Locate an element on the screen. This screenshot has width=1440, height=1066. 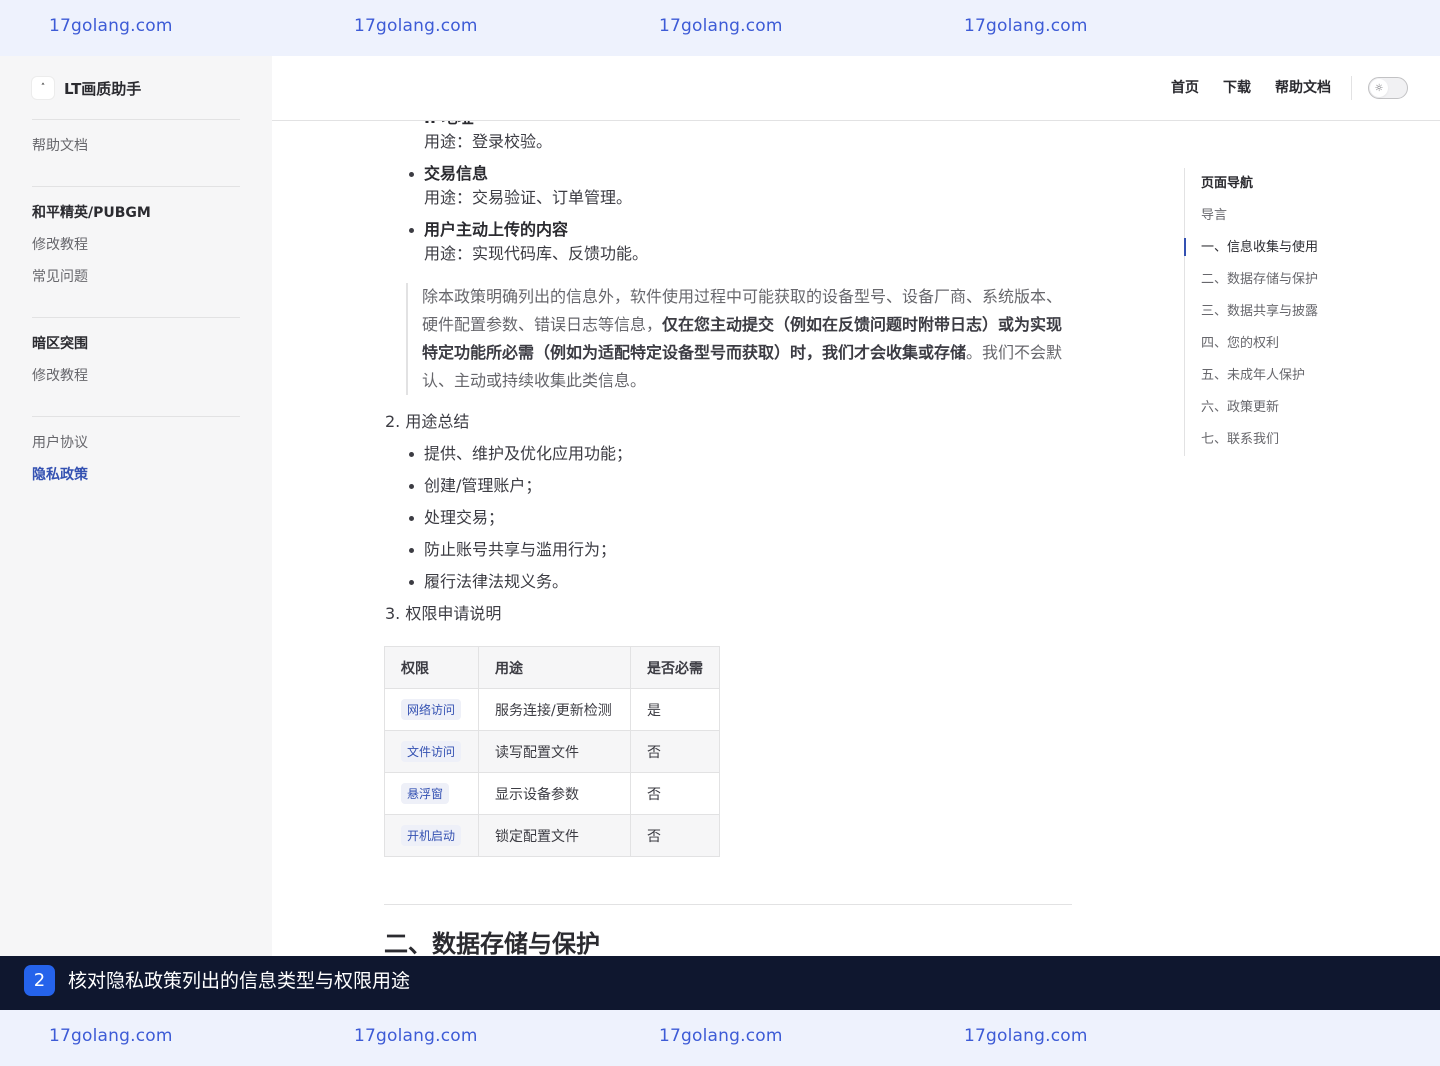
list-item-usage: 用途：交易验证、订单管理。 is located at coordinates (528, 198).